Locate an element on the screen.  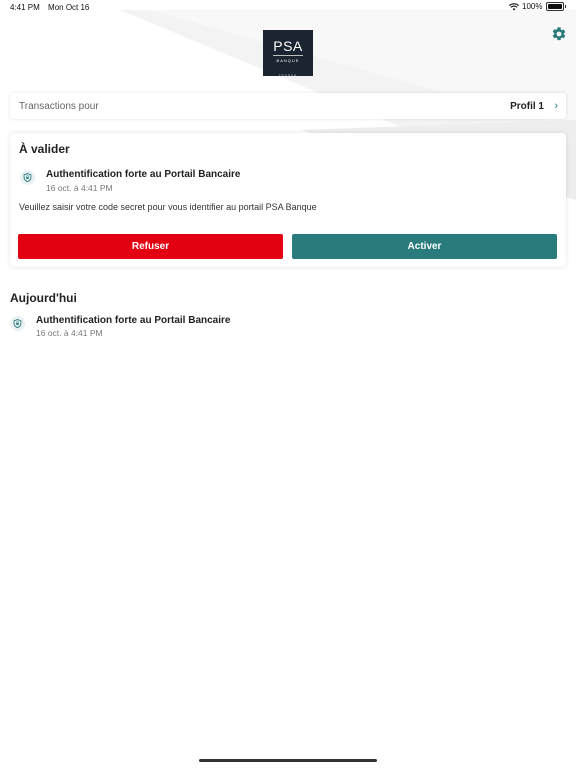
home-indicator is located at coordinates (288, 760).